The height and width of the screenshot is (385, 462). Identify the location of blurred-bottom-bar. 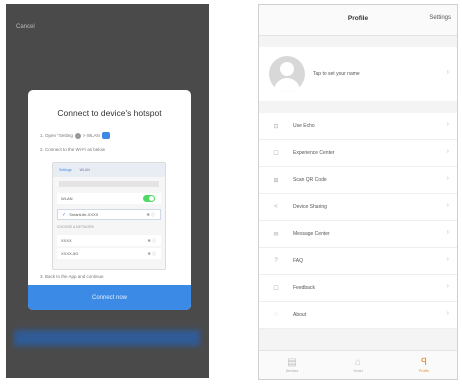
(107, 338).